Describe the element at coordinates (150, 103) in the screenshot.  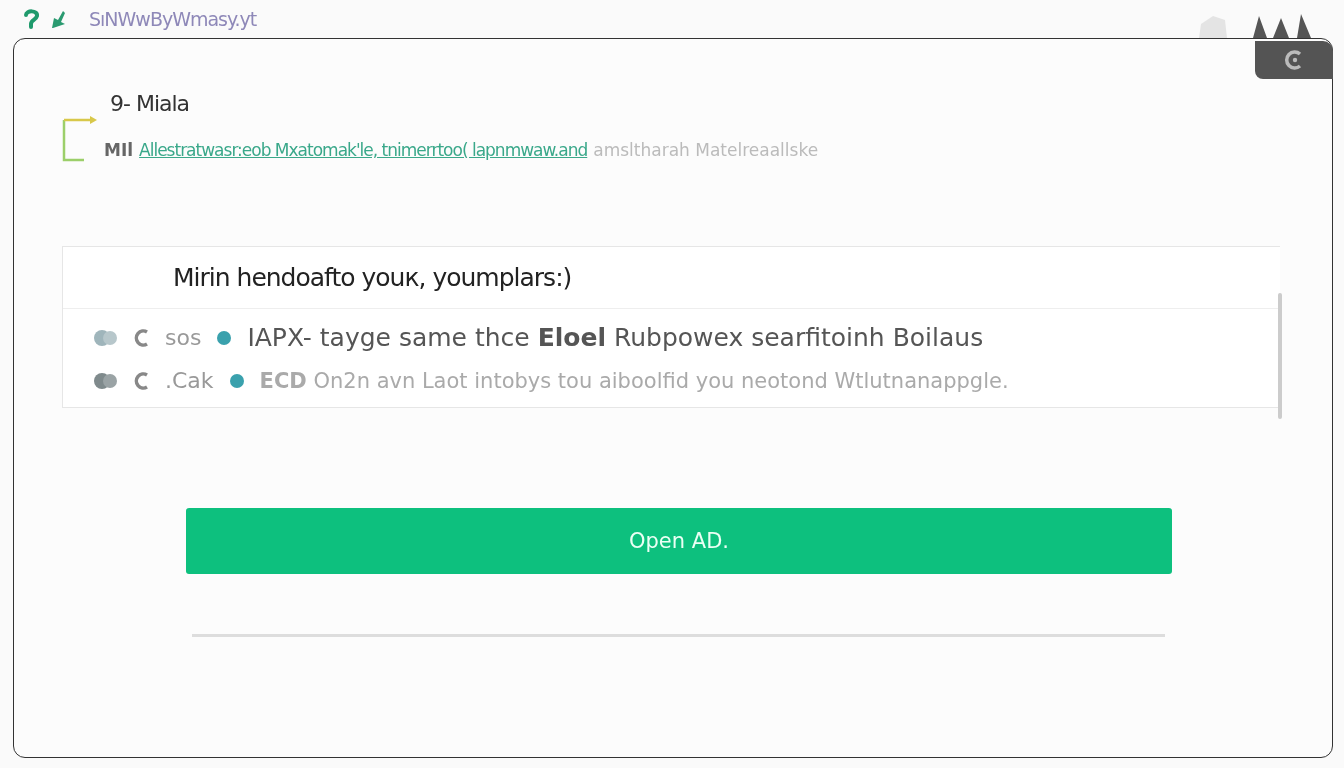
I see `dialog-title: 9- Miala` at that location.